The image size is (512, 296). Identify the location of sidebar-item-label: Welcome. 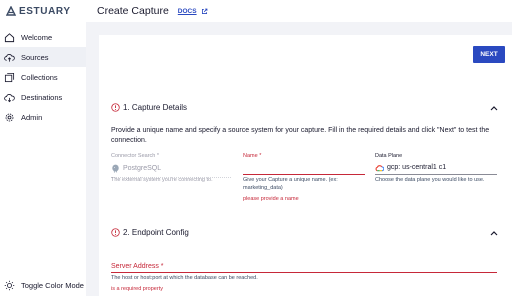
(37, 37).